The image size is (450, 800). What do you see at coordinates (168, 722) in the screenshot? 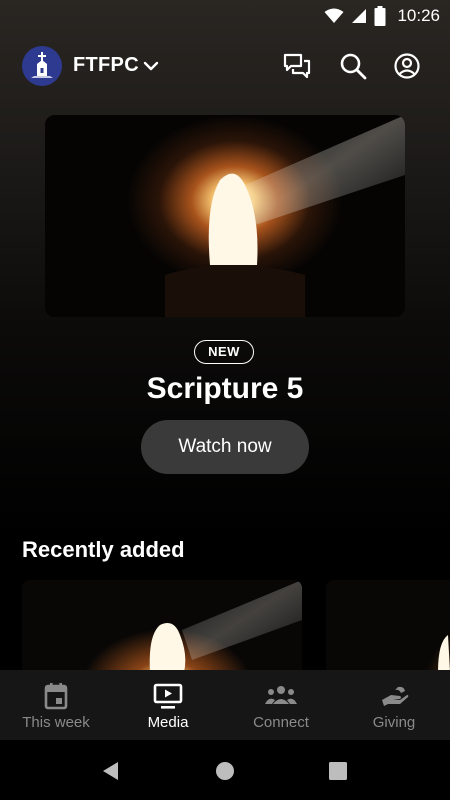
I see `nav-label: Media` at bounding box center [168, 722].